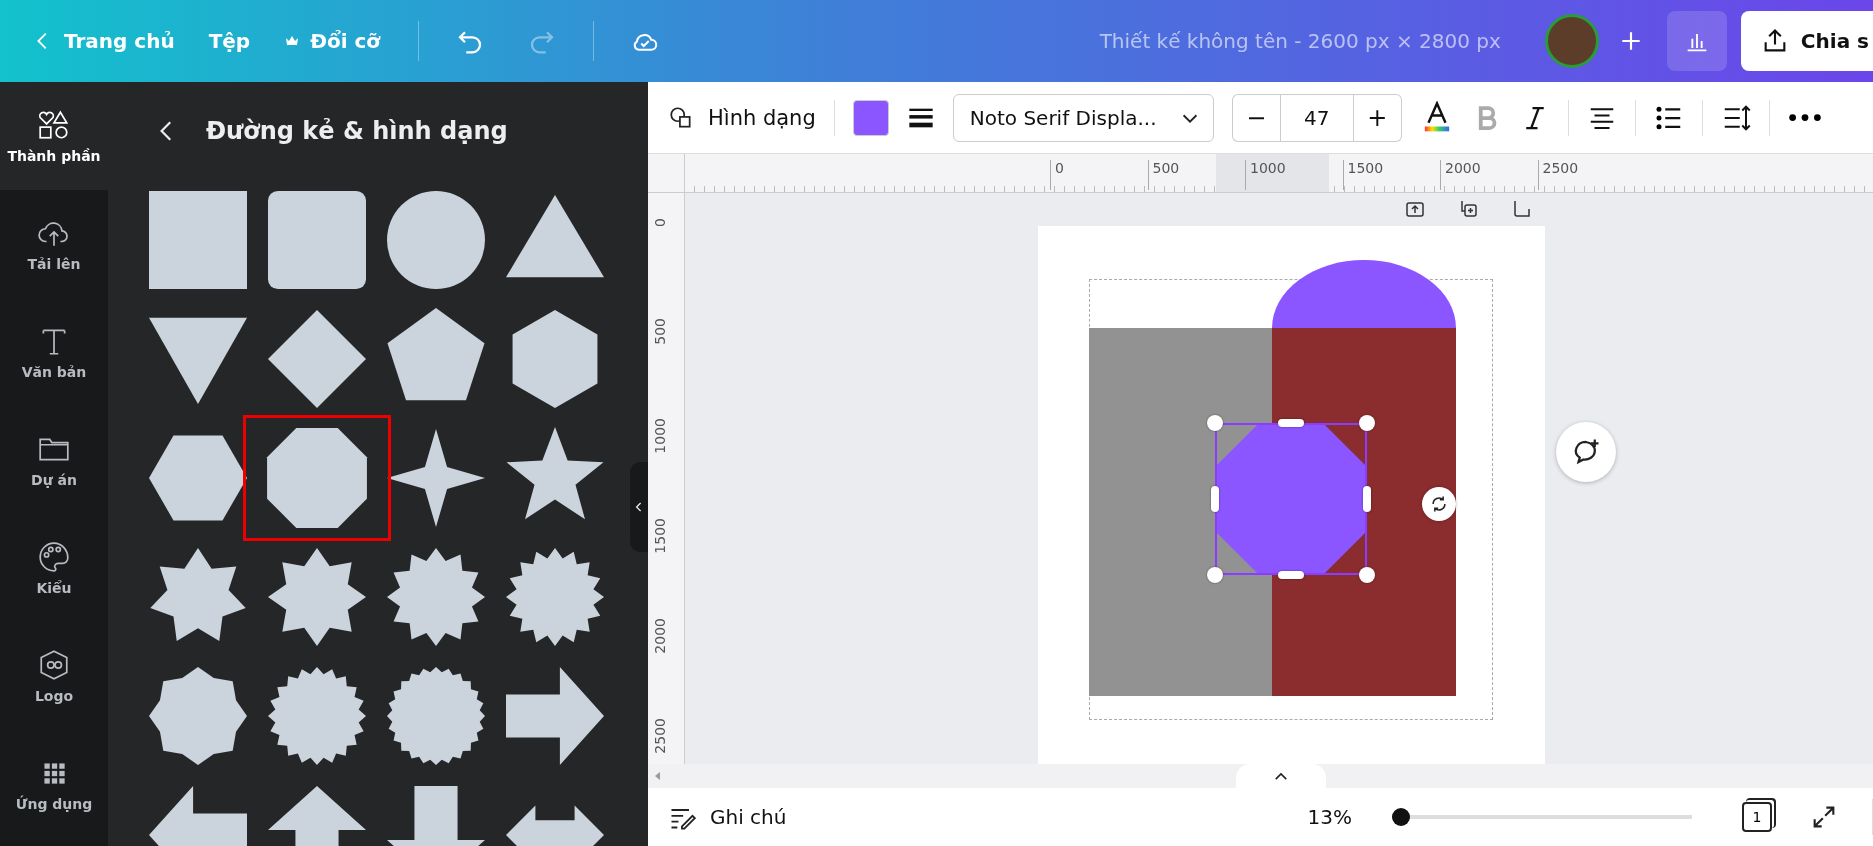 The image size is (1873, 846). I want to click on collapse-panel-handle, so click(639, 507).